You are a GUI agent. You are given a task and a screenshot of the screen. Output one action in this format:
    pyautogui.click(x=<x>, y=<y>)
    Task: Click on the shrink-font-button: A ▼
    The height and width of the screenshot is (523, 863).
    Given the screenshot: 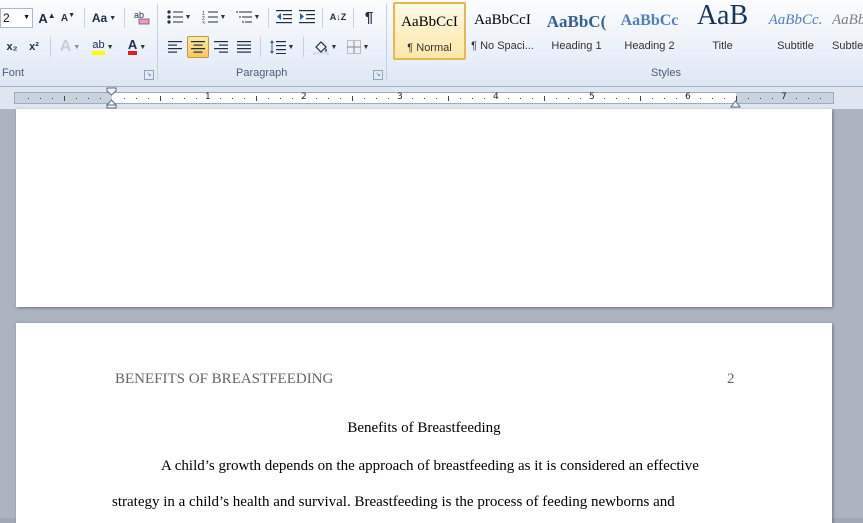 What is the action you would take?
    pyautogui.click(x=68, y=18)
    